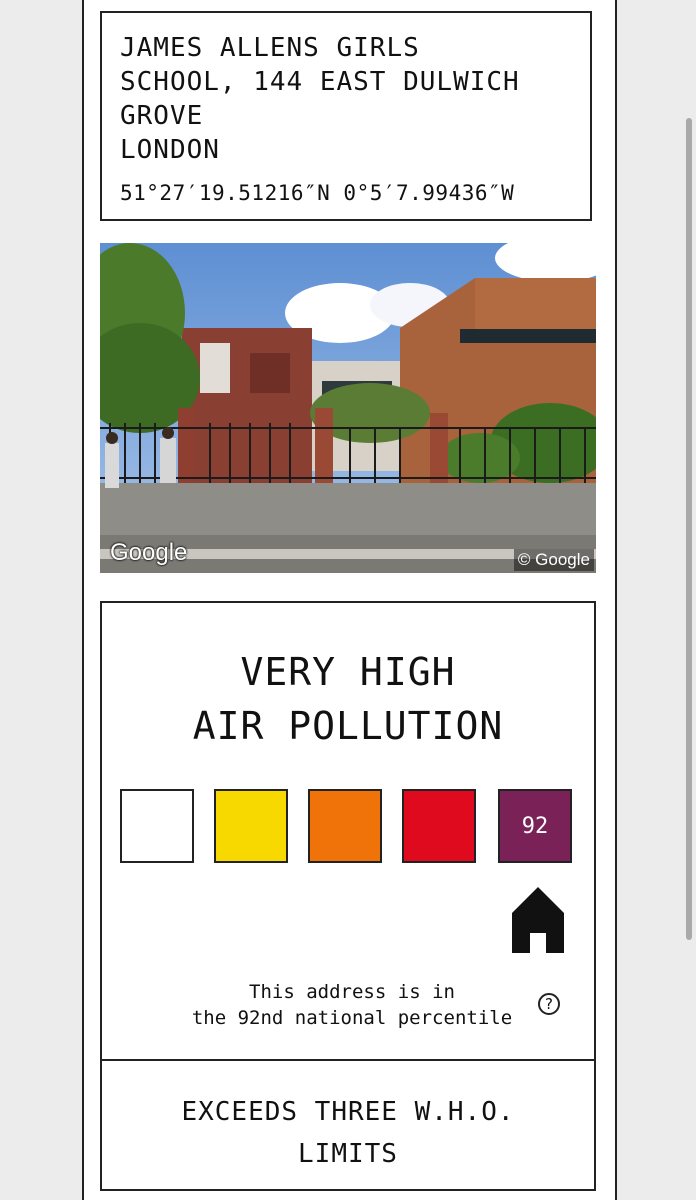 The image size is (696, 1200). What do you see at coordinates (352, 1018) in the screenshot?
I see `percentile-line-2: the 92nd national percentile` at bounding box center [352, 1018].